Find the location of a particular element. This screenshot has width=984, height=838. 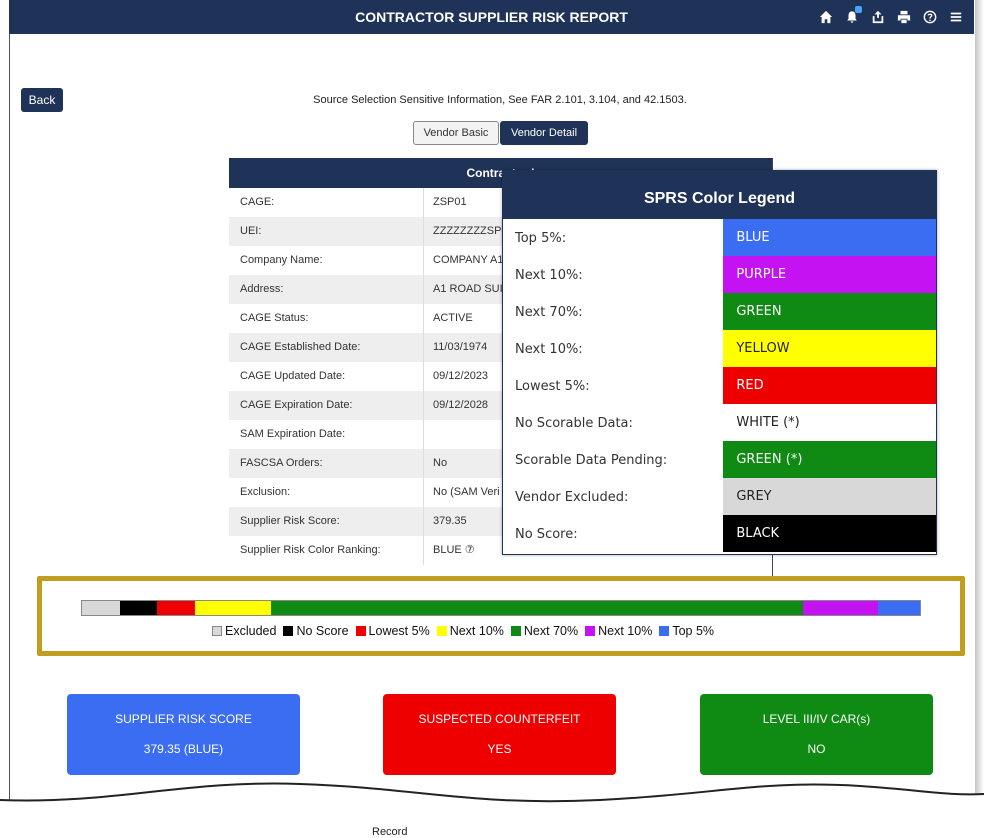

home-icon is located at coordinates (826, 17).